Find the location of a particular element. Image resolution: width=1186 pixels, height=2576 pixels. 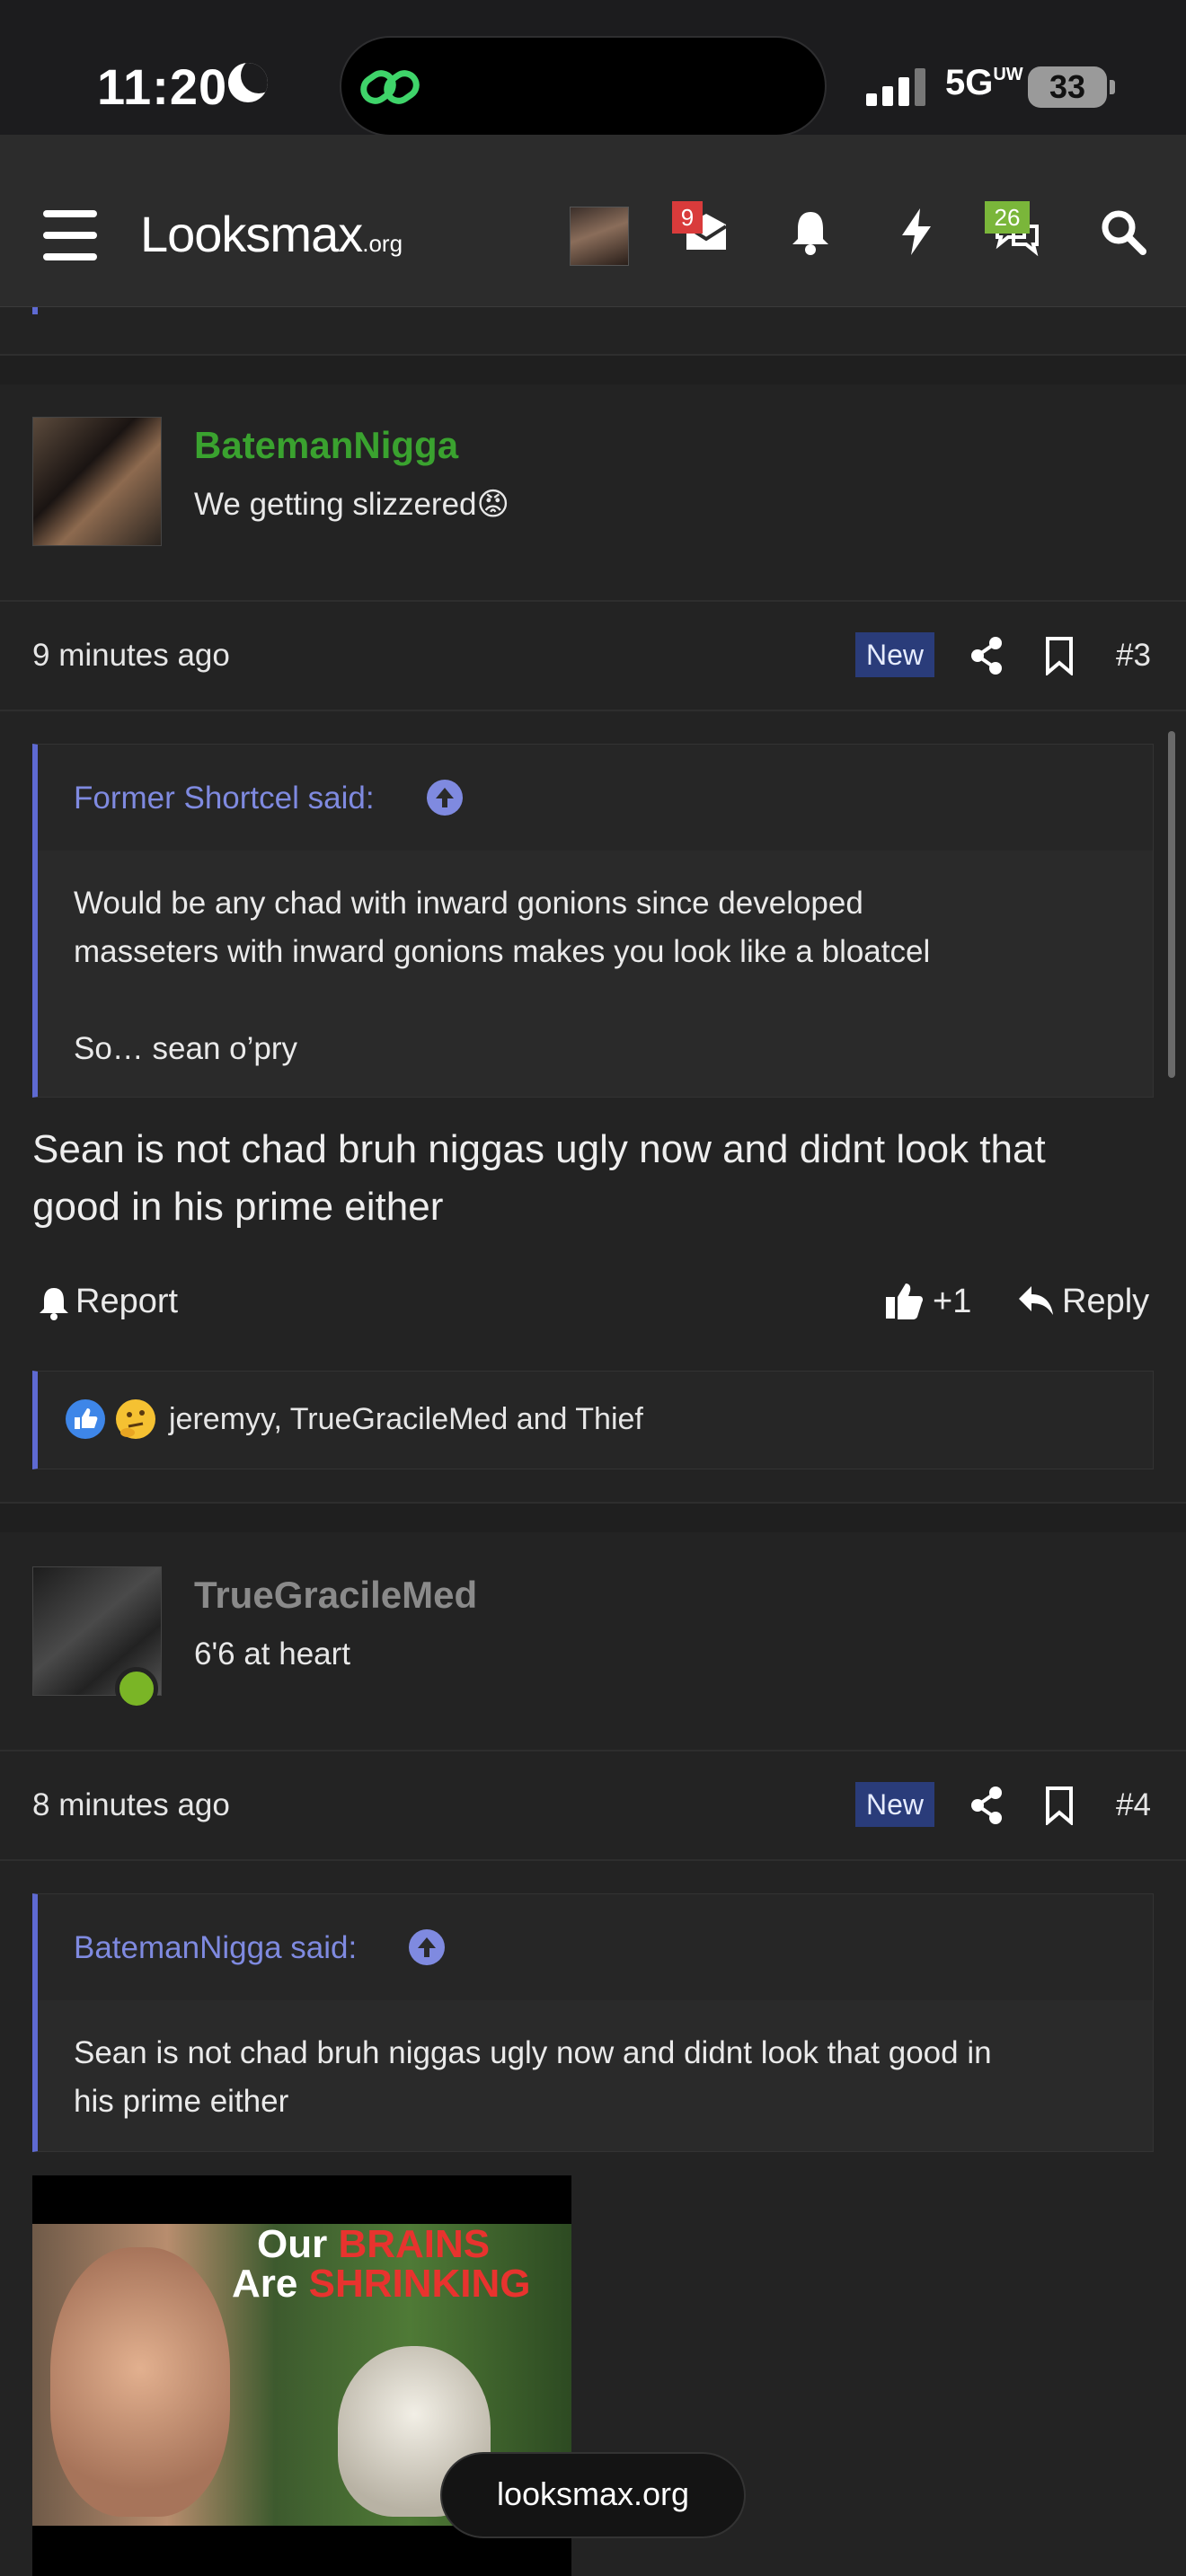

like-reaction-icon is located at coordinates (85, 1419).